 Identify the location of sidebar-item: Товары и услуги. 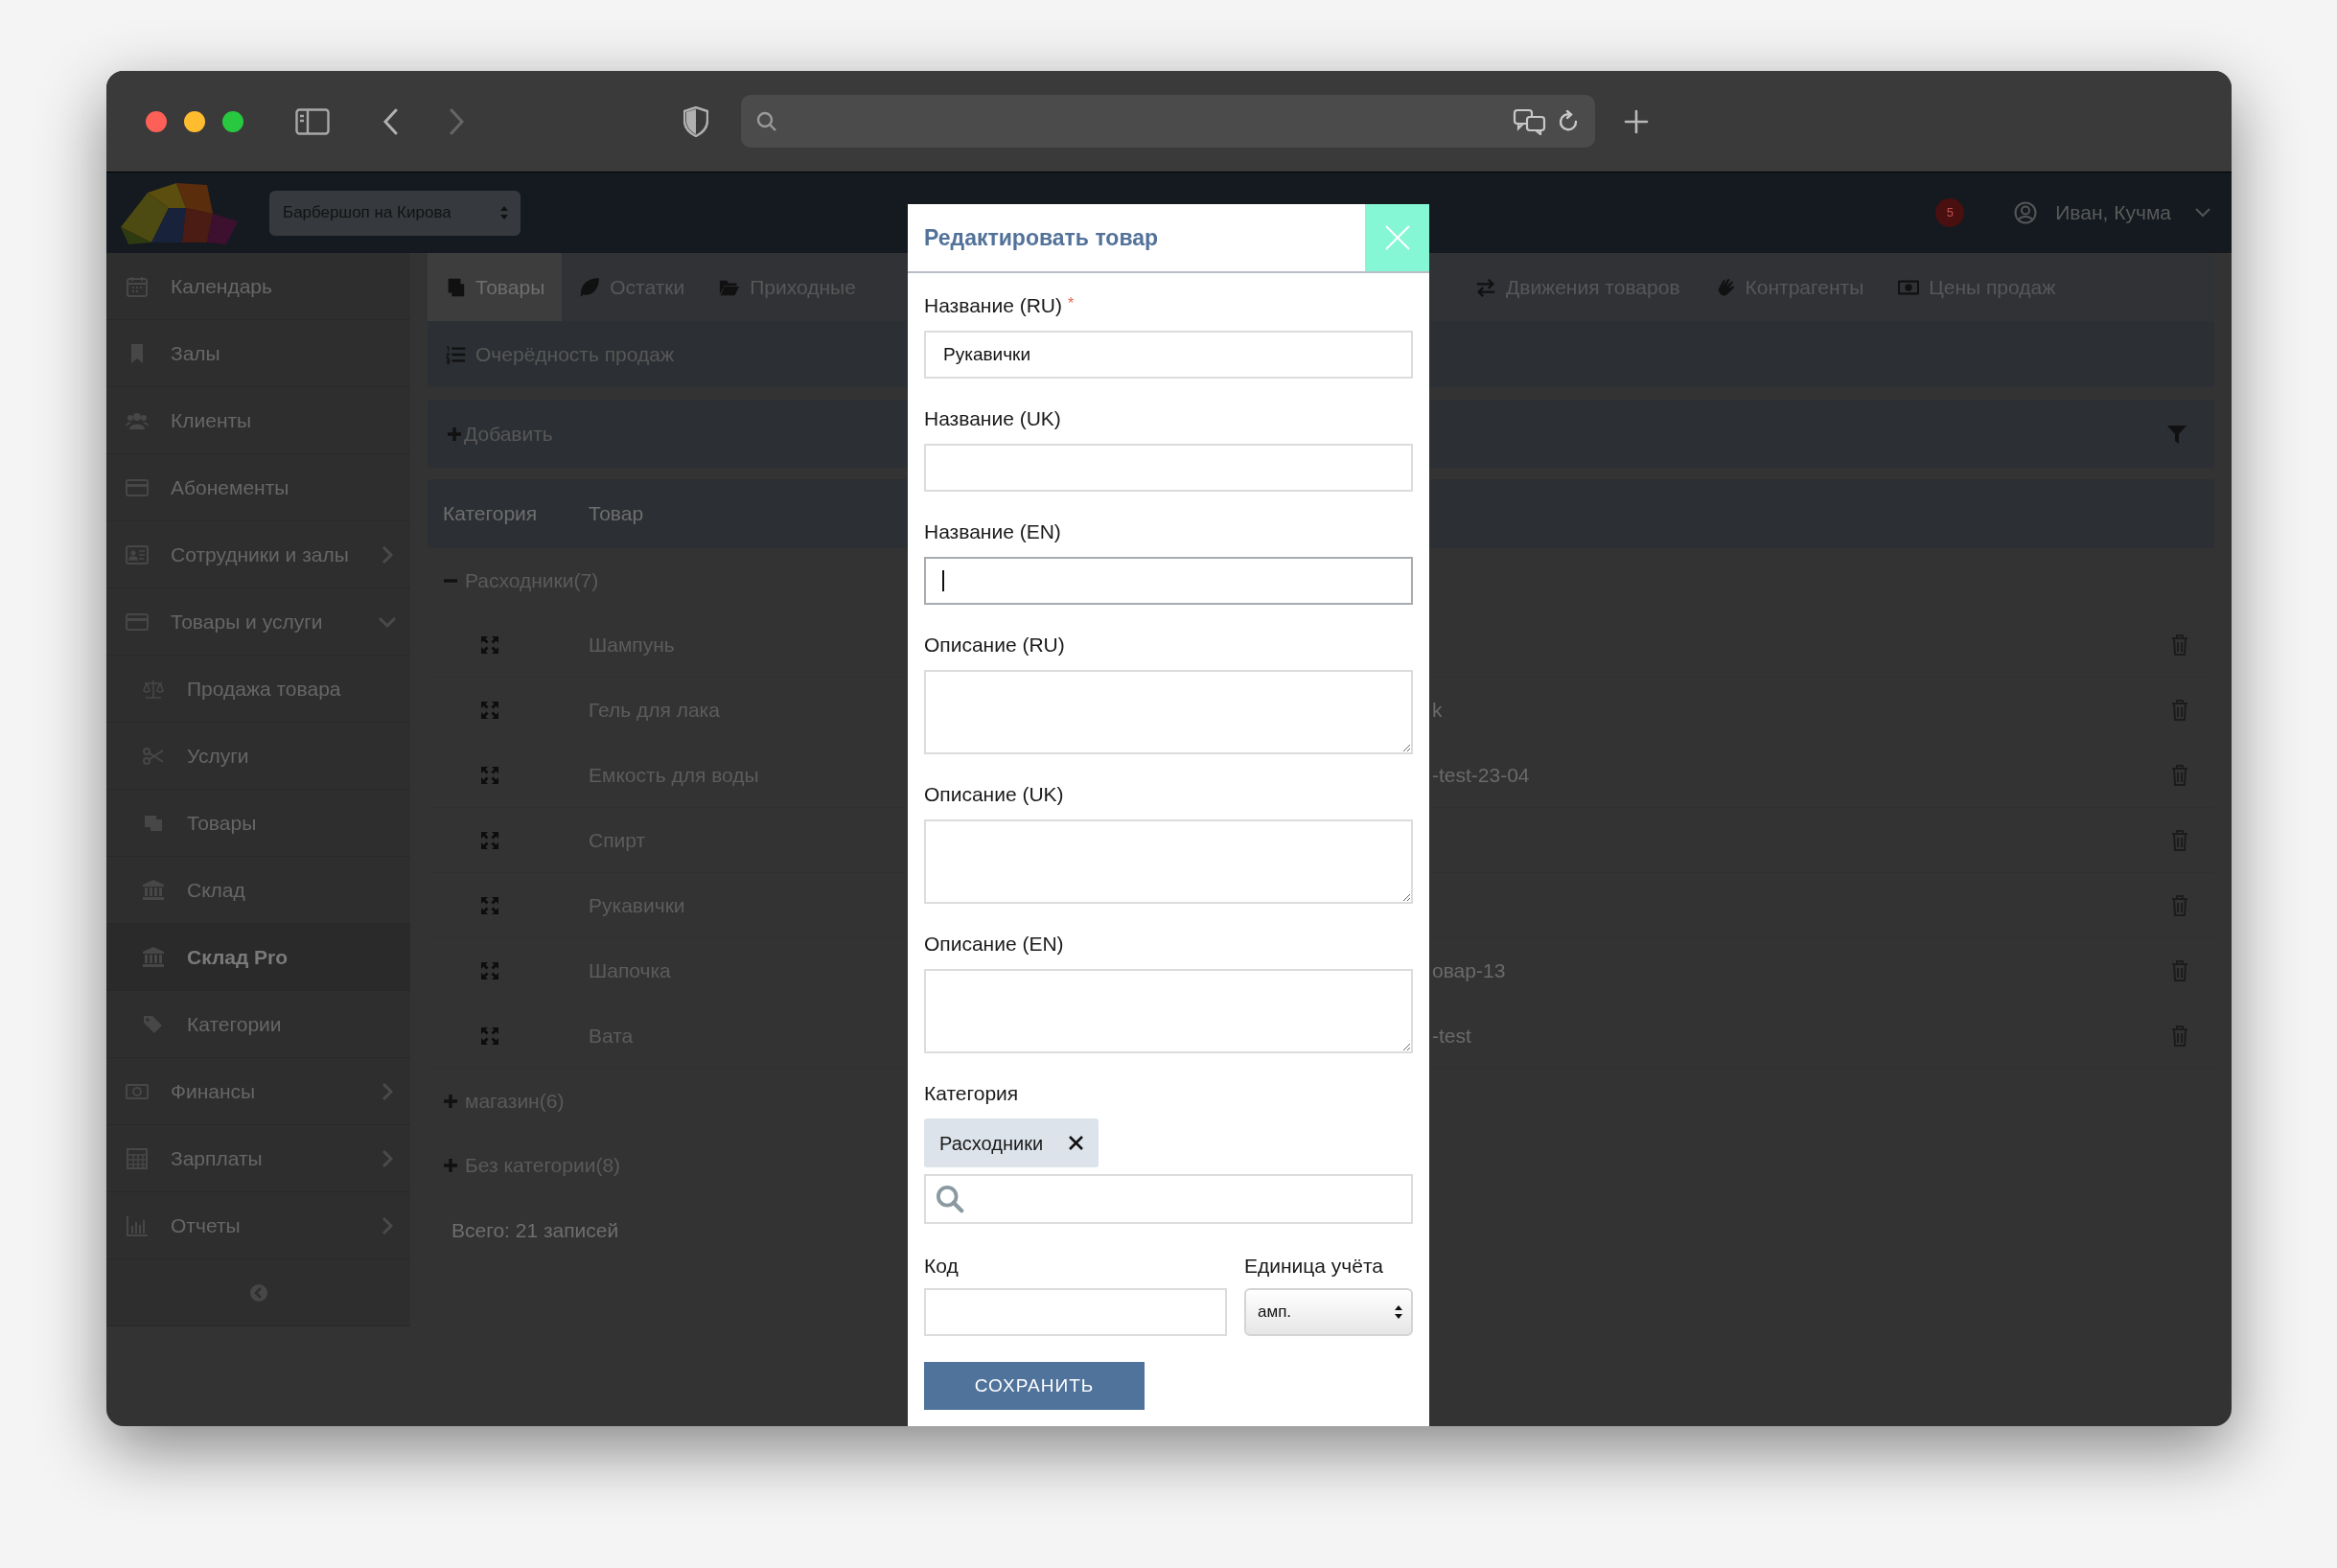
(258, 622).